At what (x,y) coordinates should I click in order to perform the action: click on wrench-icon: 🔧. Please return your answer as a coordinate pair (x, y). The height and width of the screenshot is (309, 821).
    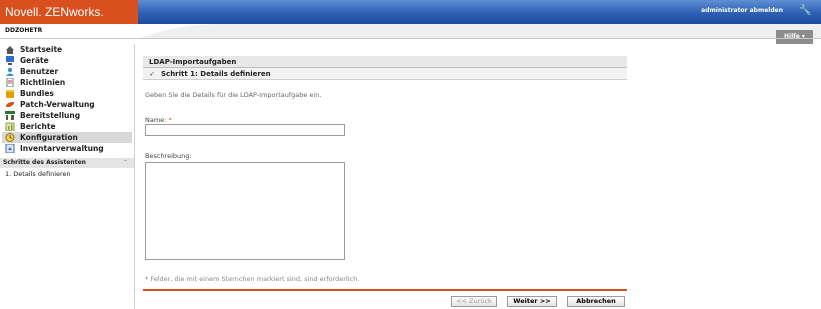
    Looking at the image, I should click on (805, 11).